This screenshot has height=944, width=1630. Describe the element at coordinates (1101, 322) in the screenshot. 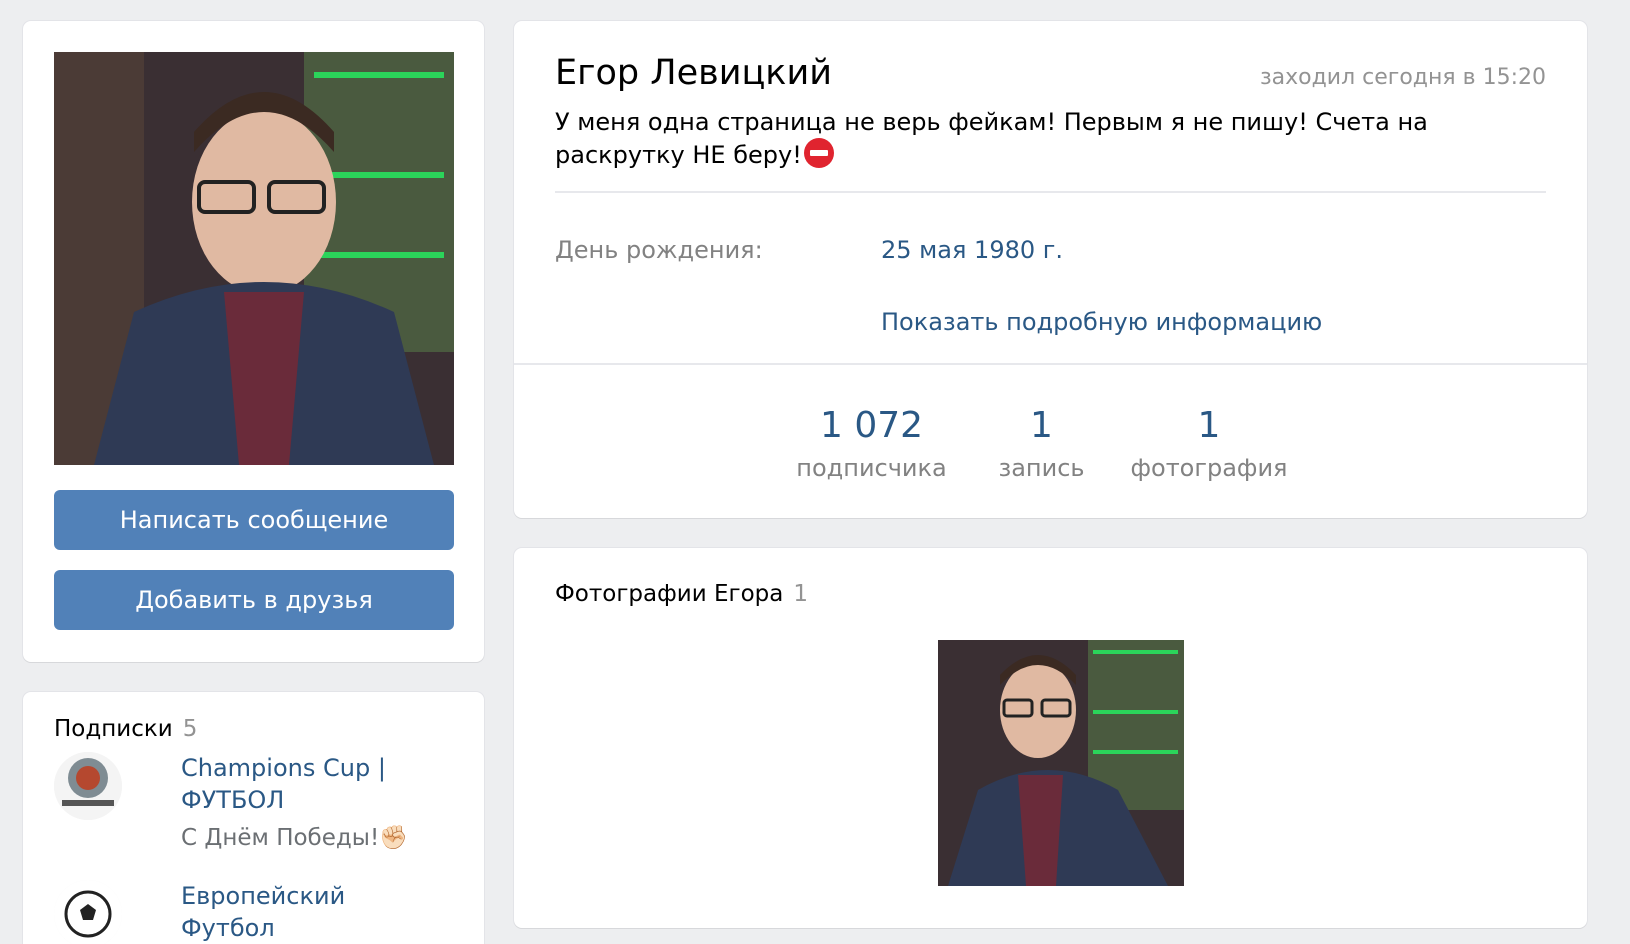

I see `show-more-info-link: Показать подробную информацию` at that location.